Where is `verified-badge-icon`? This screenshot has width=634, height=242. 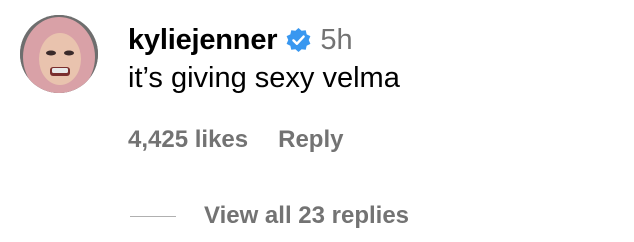 verified-badge-icon is located at coordinates (298, 40).